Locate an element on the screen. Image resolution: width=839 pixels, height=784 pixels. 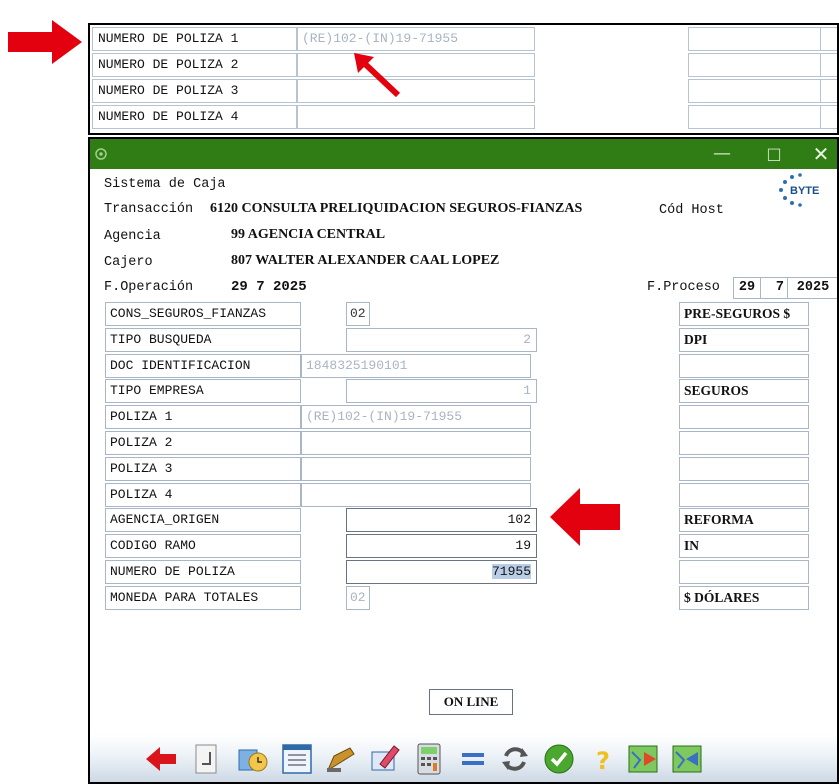
host-code-label: Cód Host is located at coordinates (691, 210).